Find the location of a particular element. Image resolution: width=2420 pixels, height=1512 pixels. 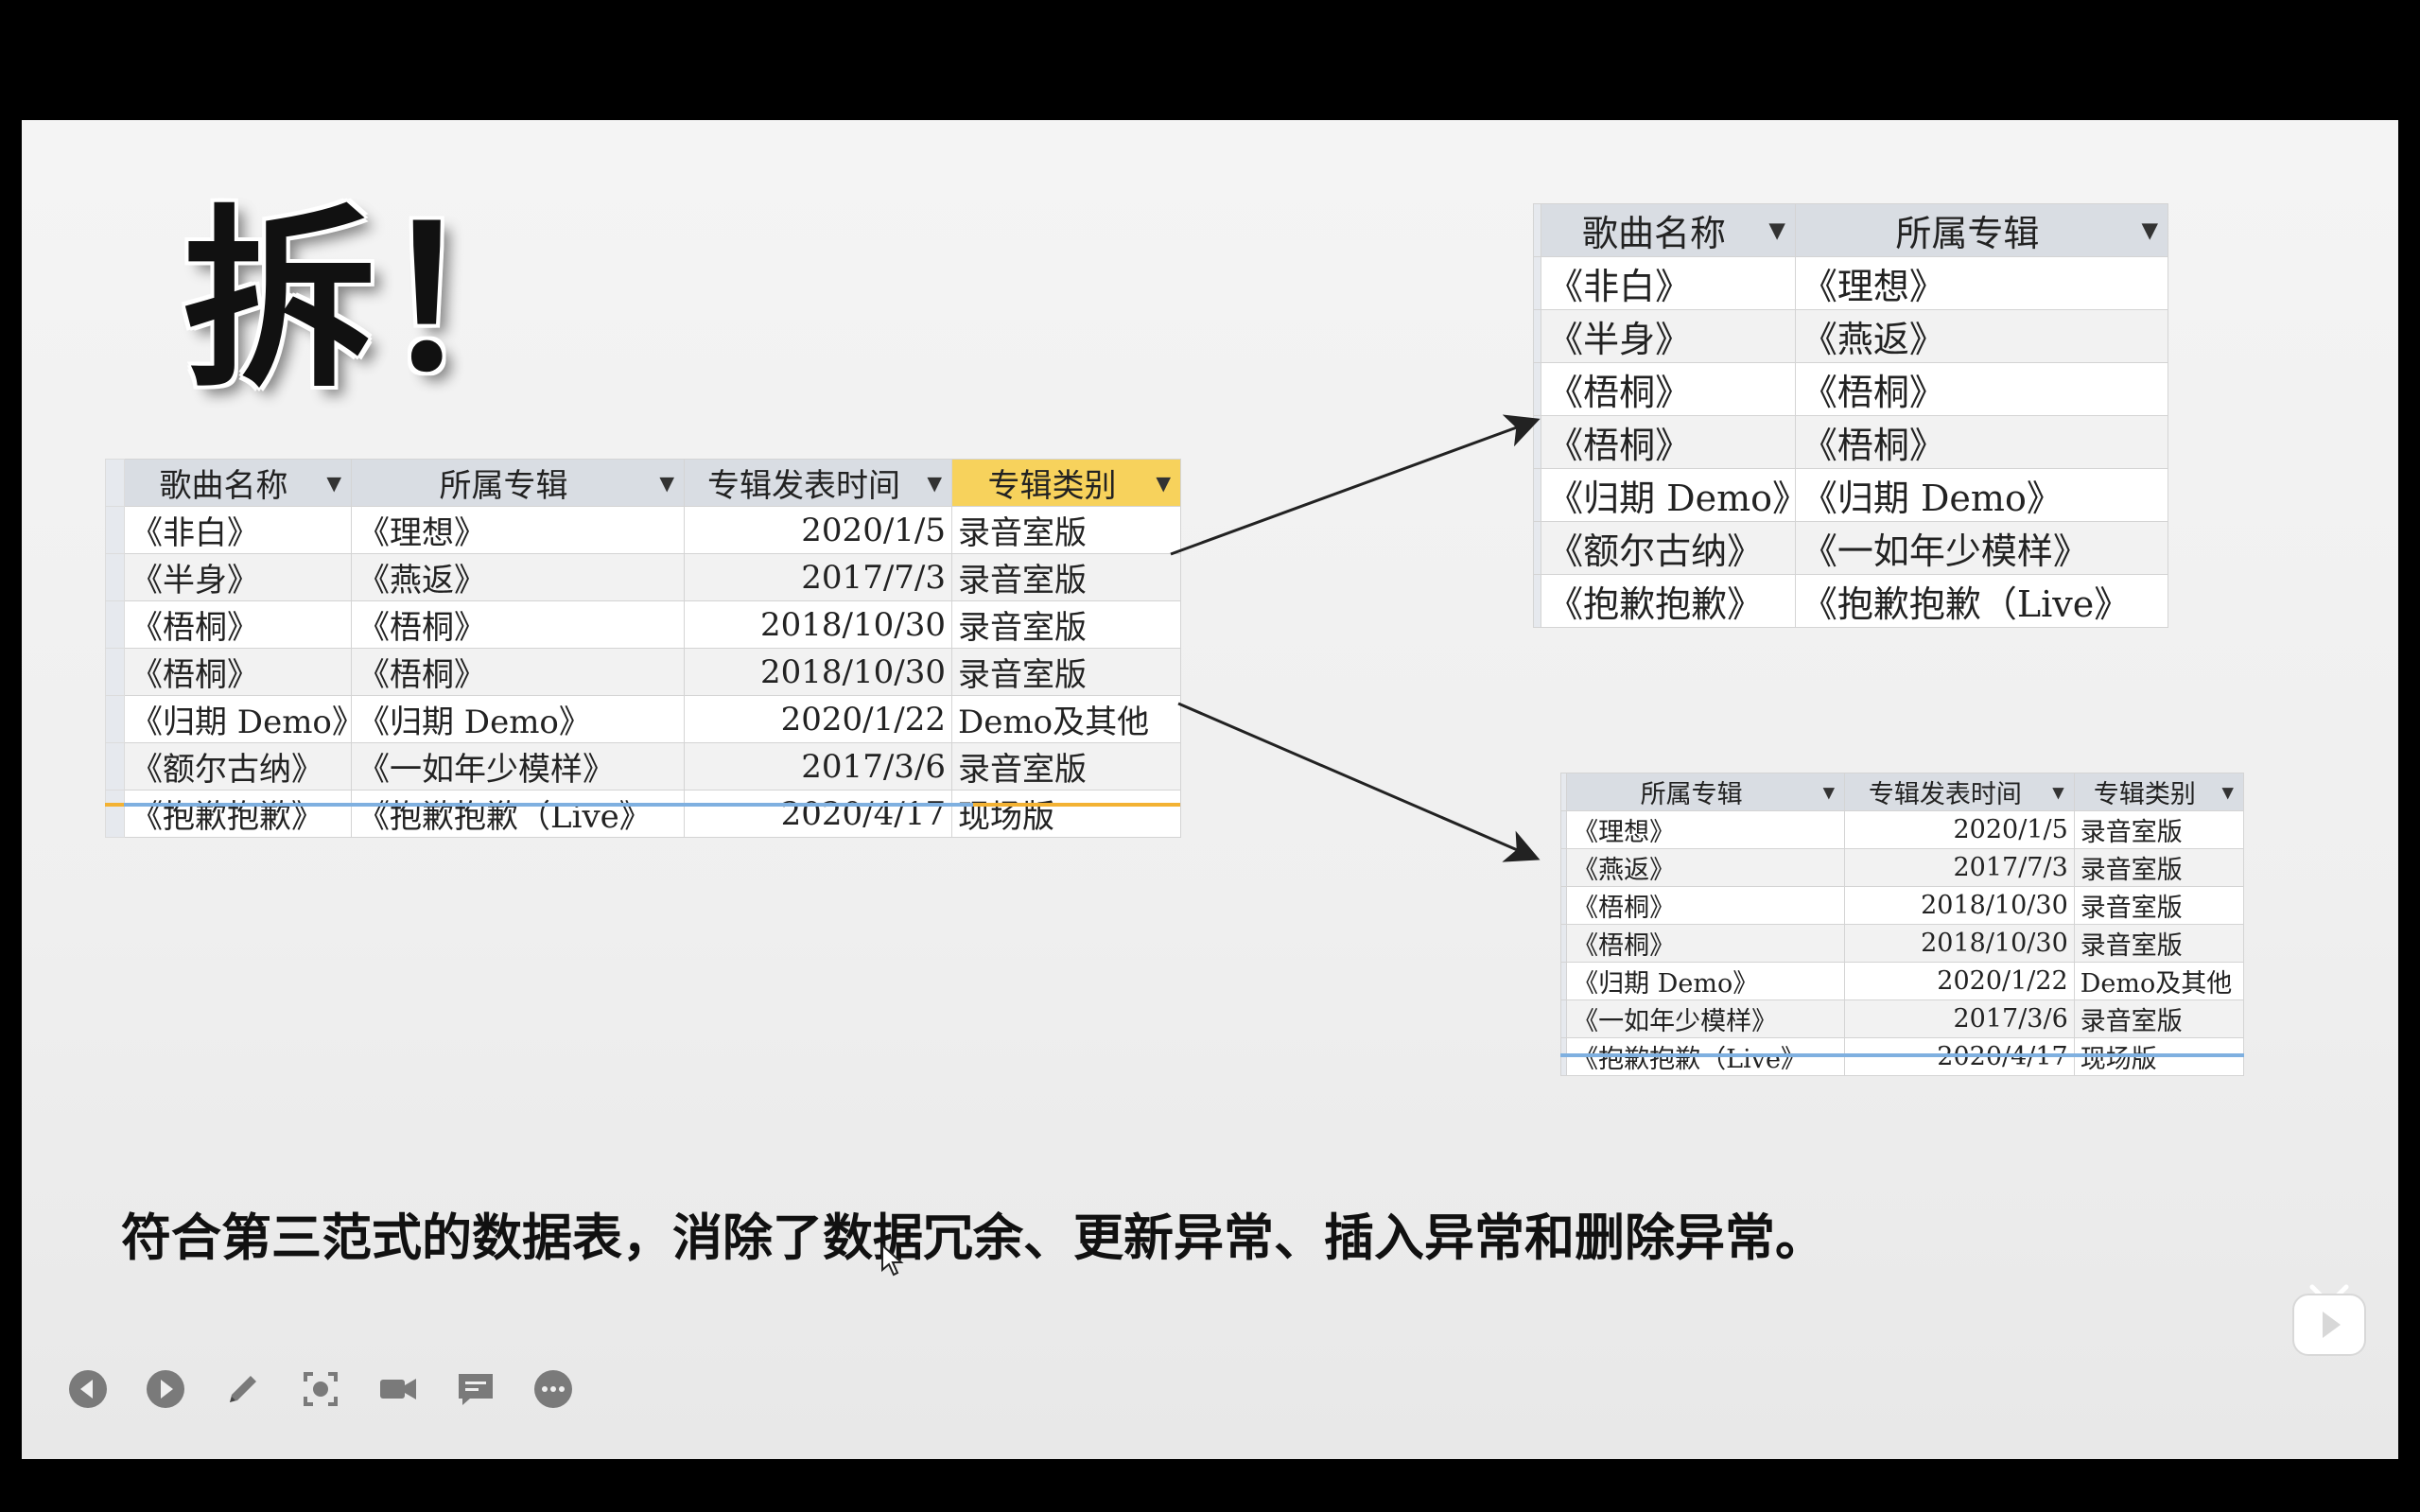

arrow-to-album-table is located at coordinates (1359, 782).